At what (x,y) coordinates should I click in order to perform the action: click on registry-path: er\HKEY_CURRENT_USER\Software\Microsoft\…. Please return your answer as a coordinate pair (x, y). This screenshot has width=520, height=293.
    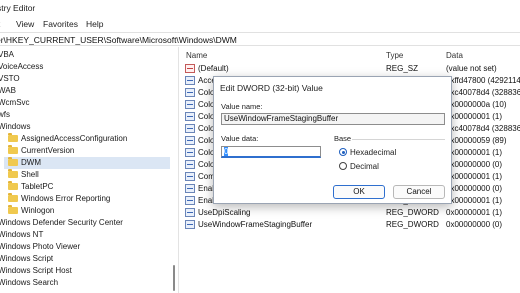
    Looking at the image, I should click on (118, 40).